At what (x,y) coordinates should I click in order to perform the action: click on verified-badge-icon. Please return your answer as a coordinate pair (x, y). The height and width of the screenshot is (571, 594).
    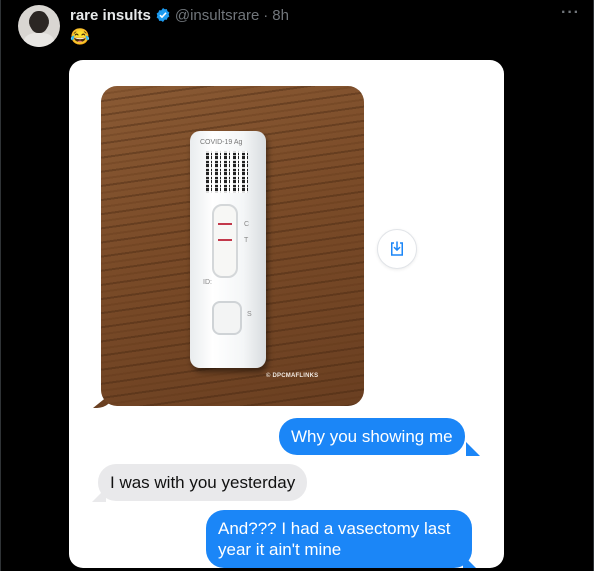
    Looking at the image, I should click on (163, 15).